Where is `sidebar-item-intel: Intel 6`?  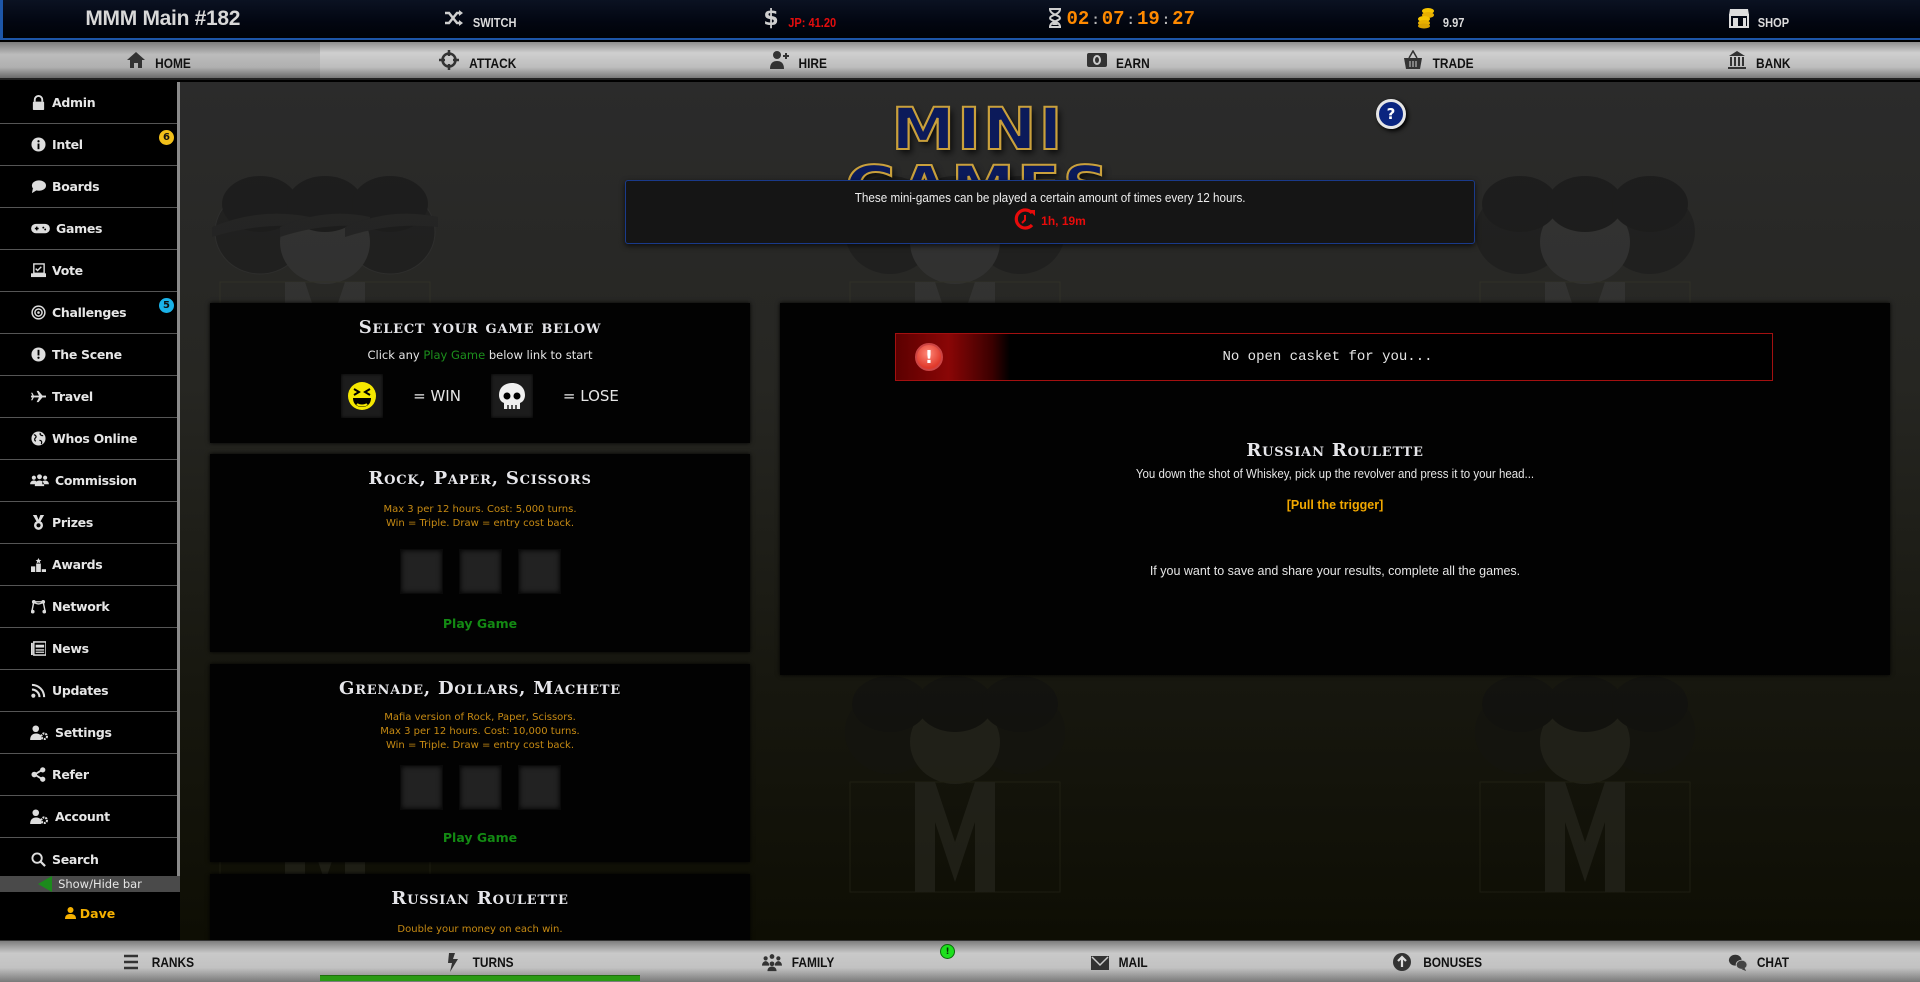 sidebar-item-intel: Intel 6 is located at coordinates (88, 145).